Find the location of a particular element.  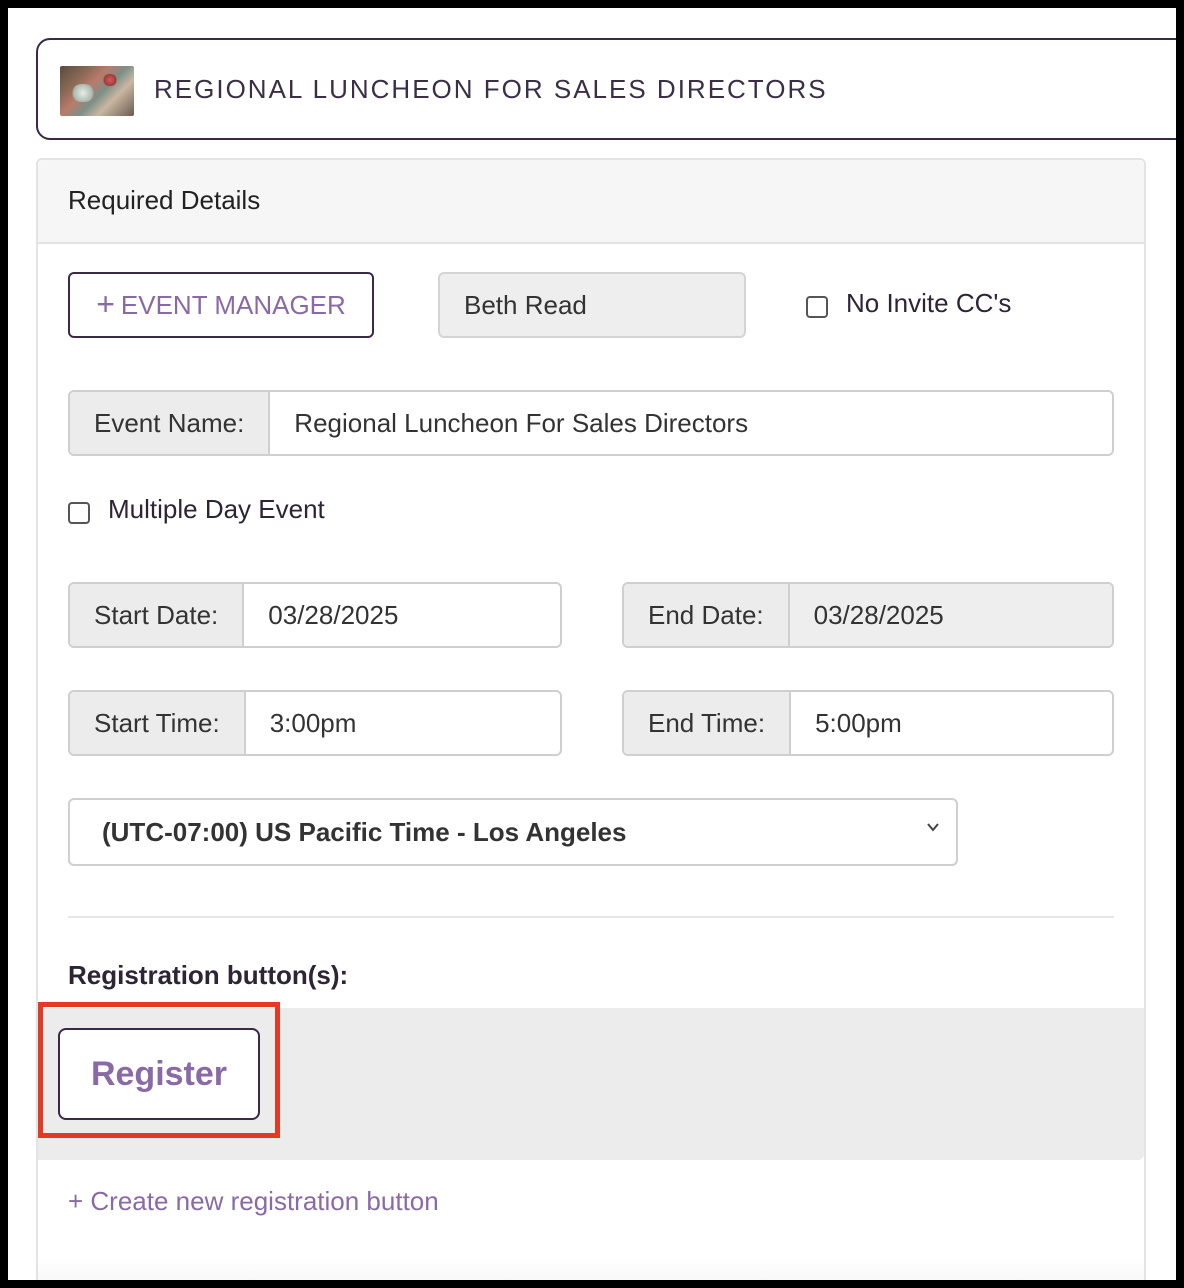

start-date-group: Start Date: 03/28/2025 is located at coordinates (315, 615).